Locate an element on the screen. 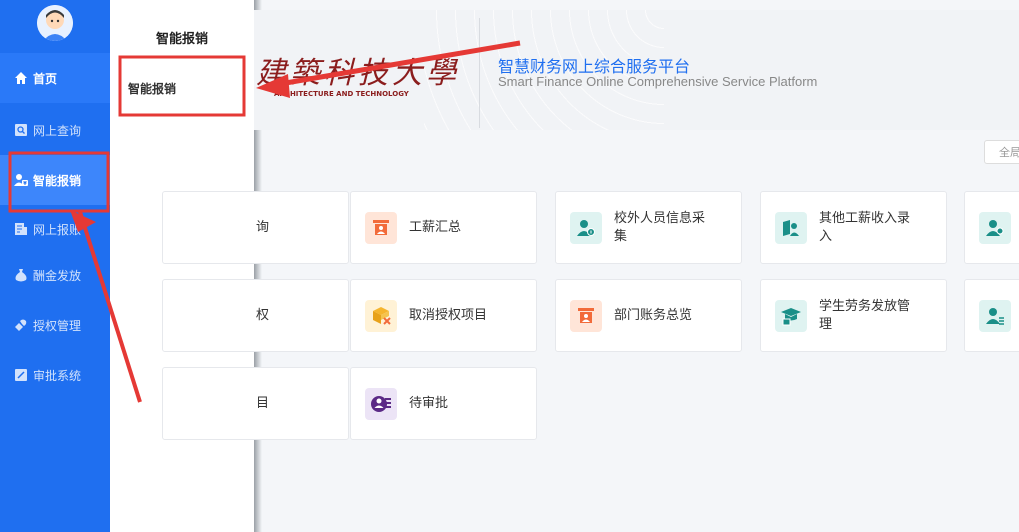 The image size is (1019, 532). sidebar-item-label: 网上查询 is located at coordinates (57, 130).